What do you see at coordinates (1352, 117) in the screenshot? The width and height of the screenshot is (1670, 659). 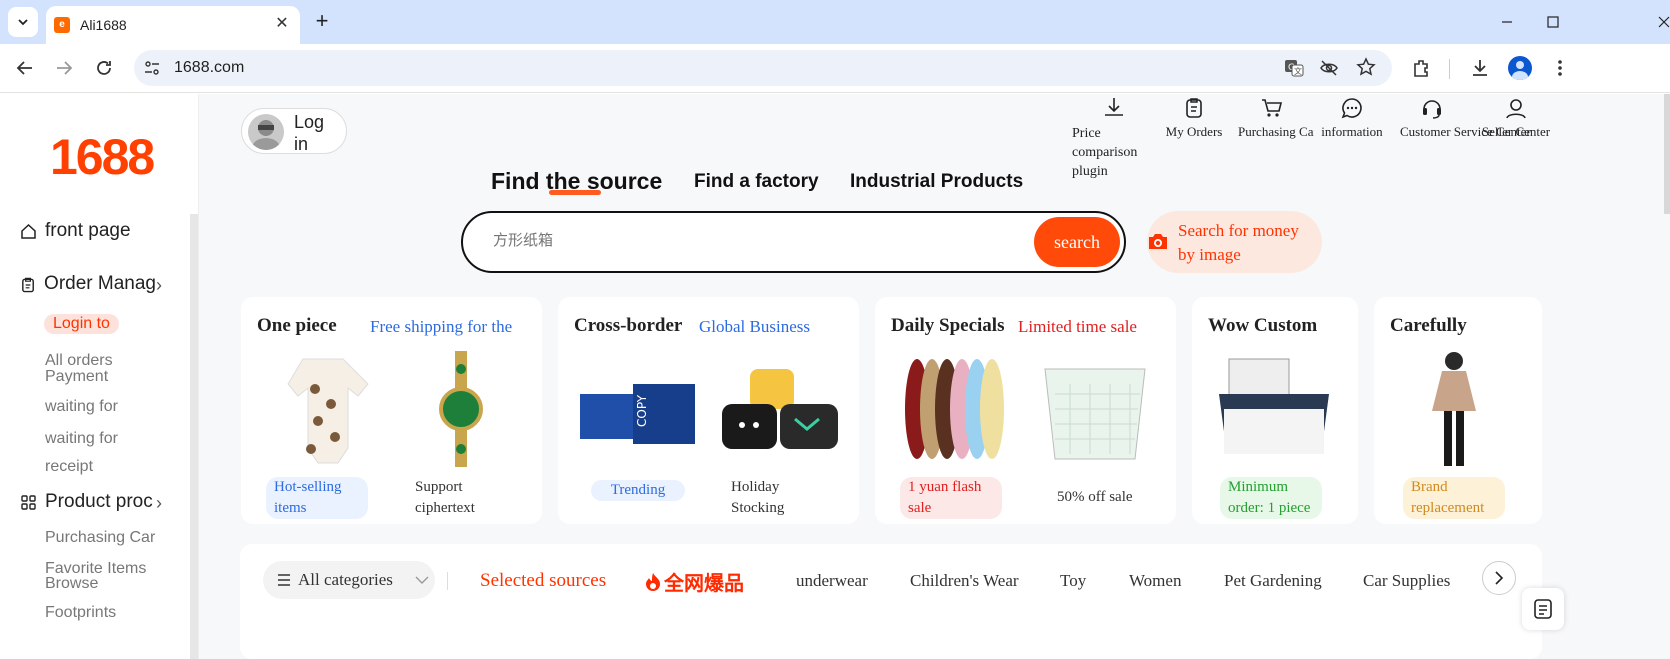 I see `nav-information: information` at bounding box center [1352, 117].